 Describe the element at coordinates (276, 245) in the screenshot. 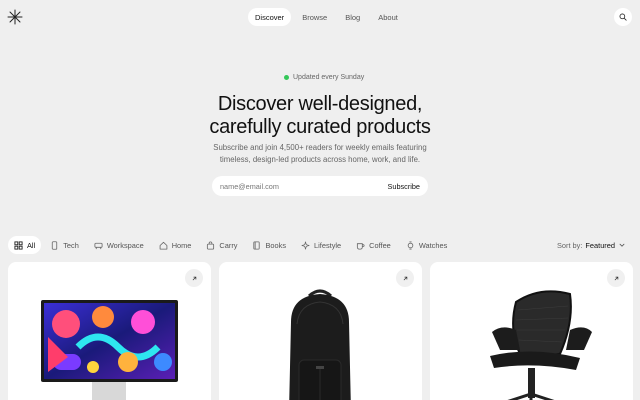

I see `filter-label: Books` at that location.